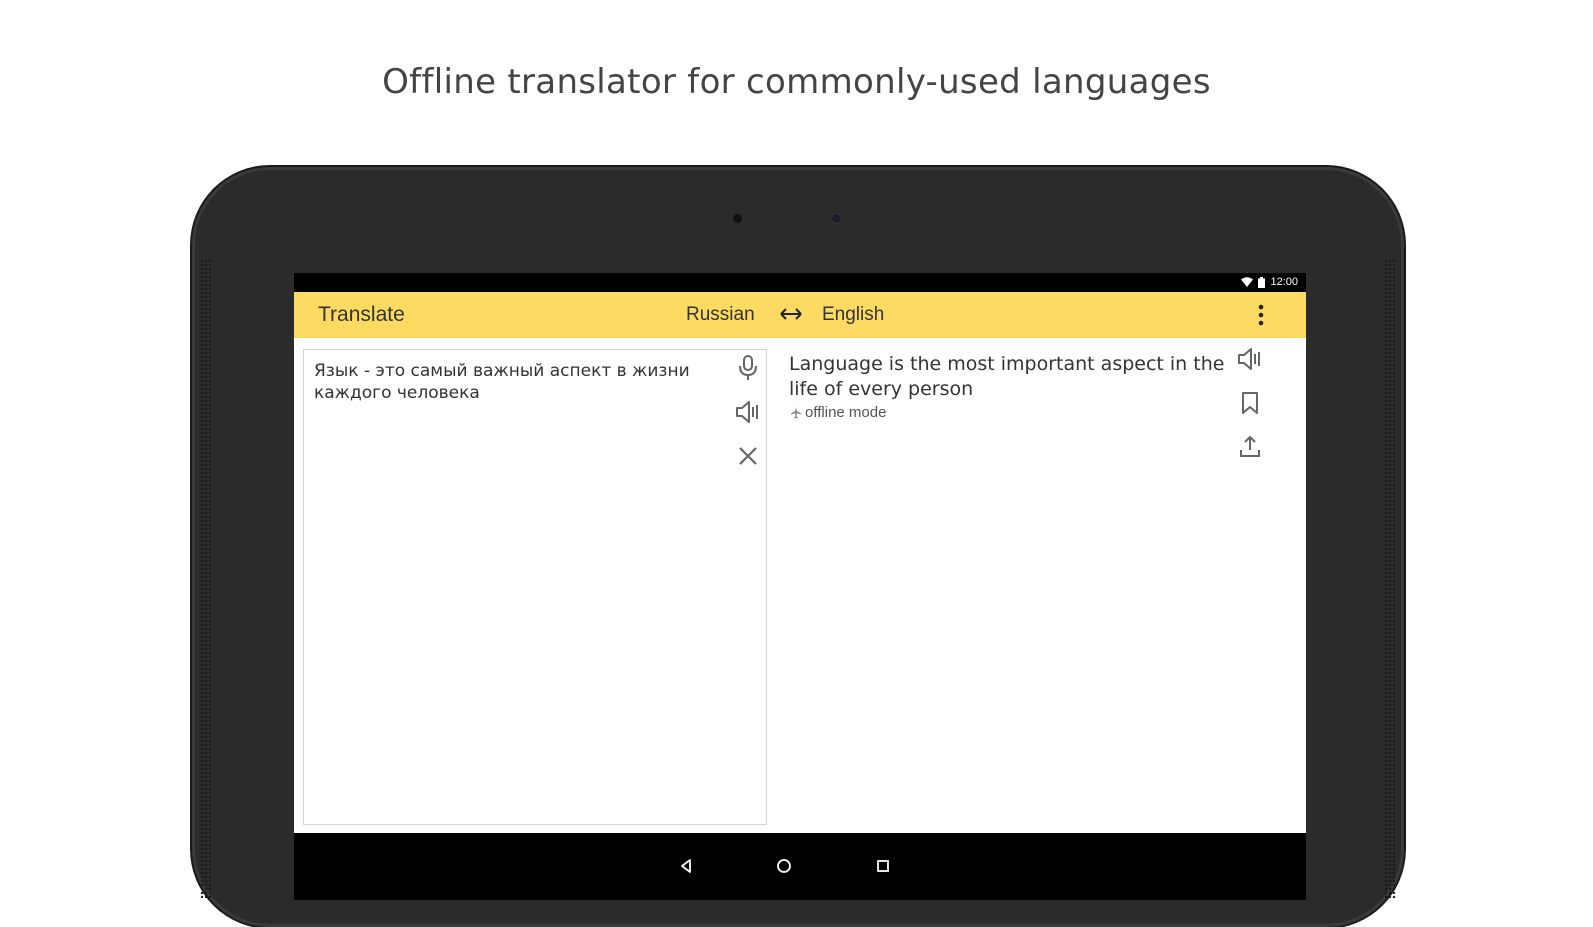 The height and width of the screenshot is (927, 1593). I want to click on share-icon, so click(1250, 447).